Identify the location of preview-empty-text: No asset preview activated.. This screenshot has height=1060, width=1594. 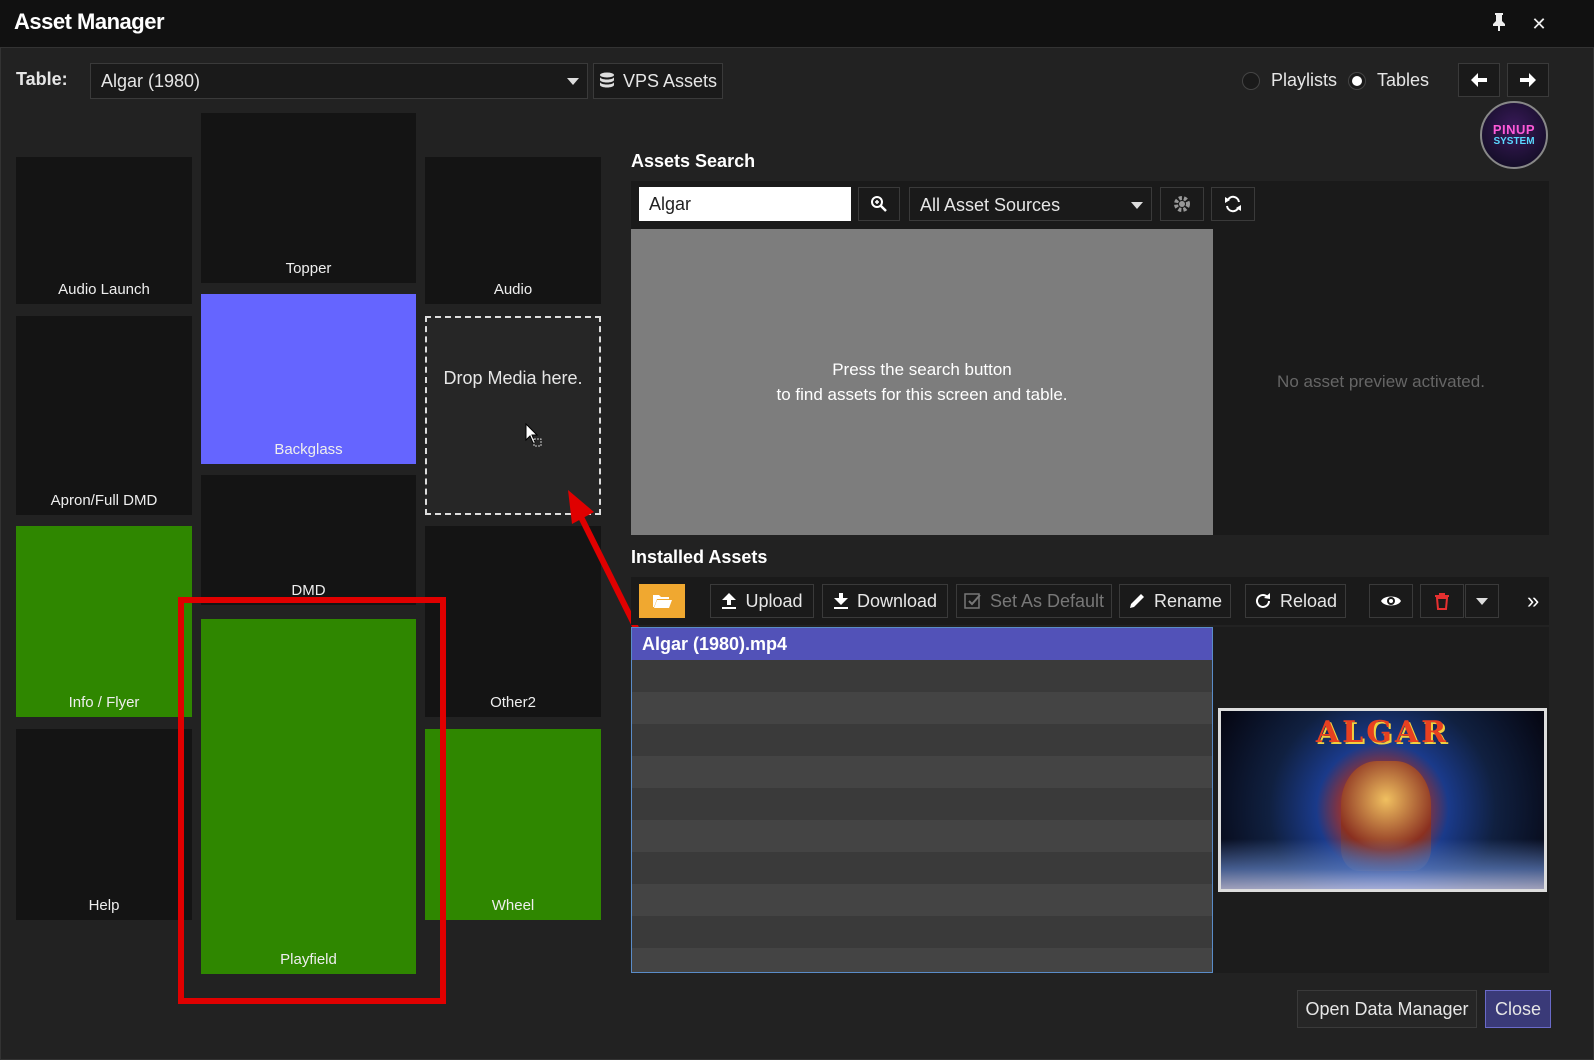
(1381, 381).